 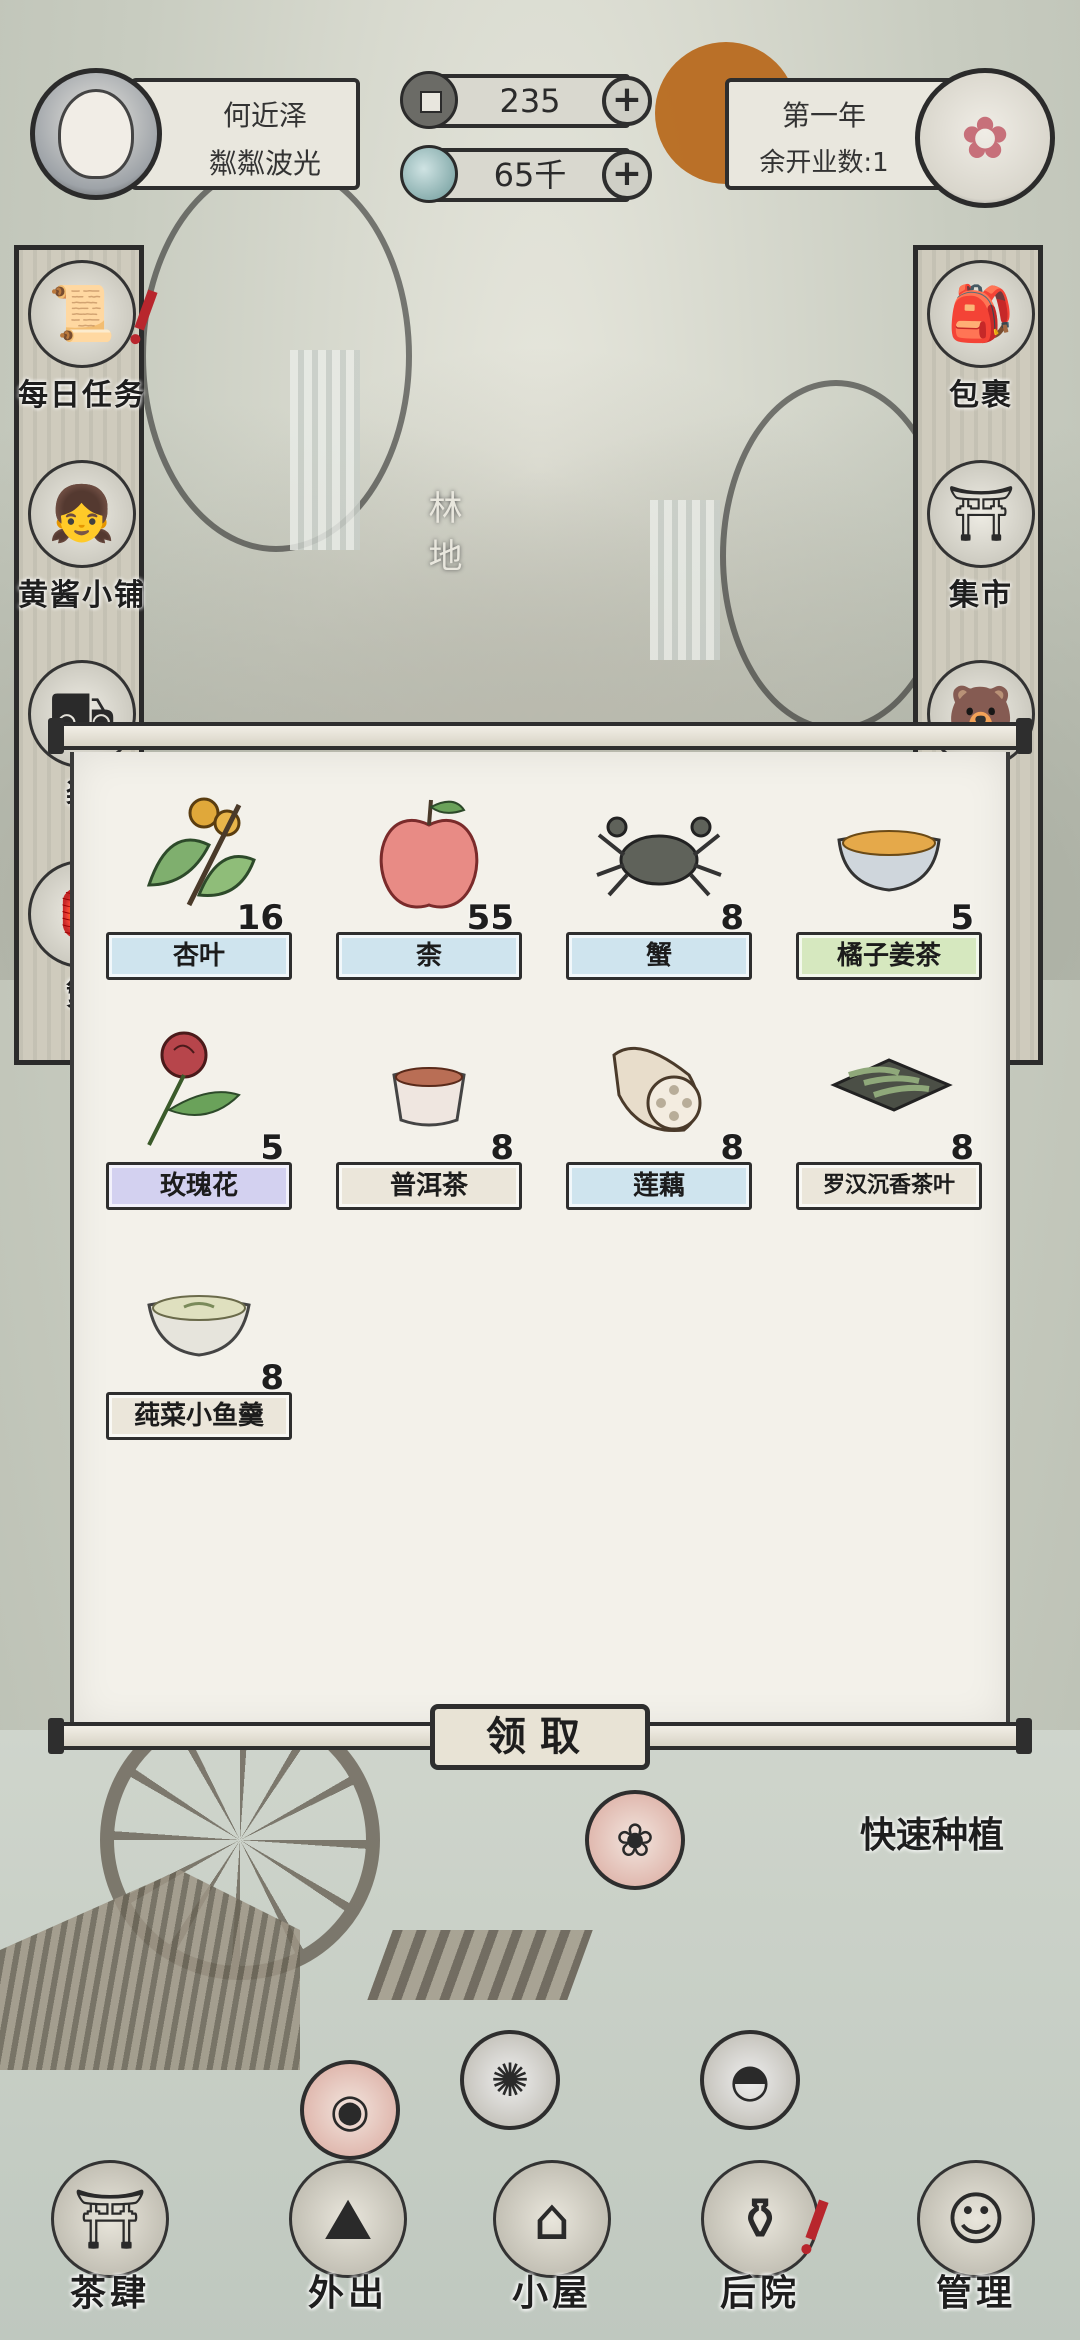 I want to click on sidebar-item-market: ⛩ 集市, so click(x=981, y=537).